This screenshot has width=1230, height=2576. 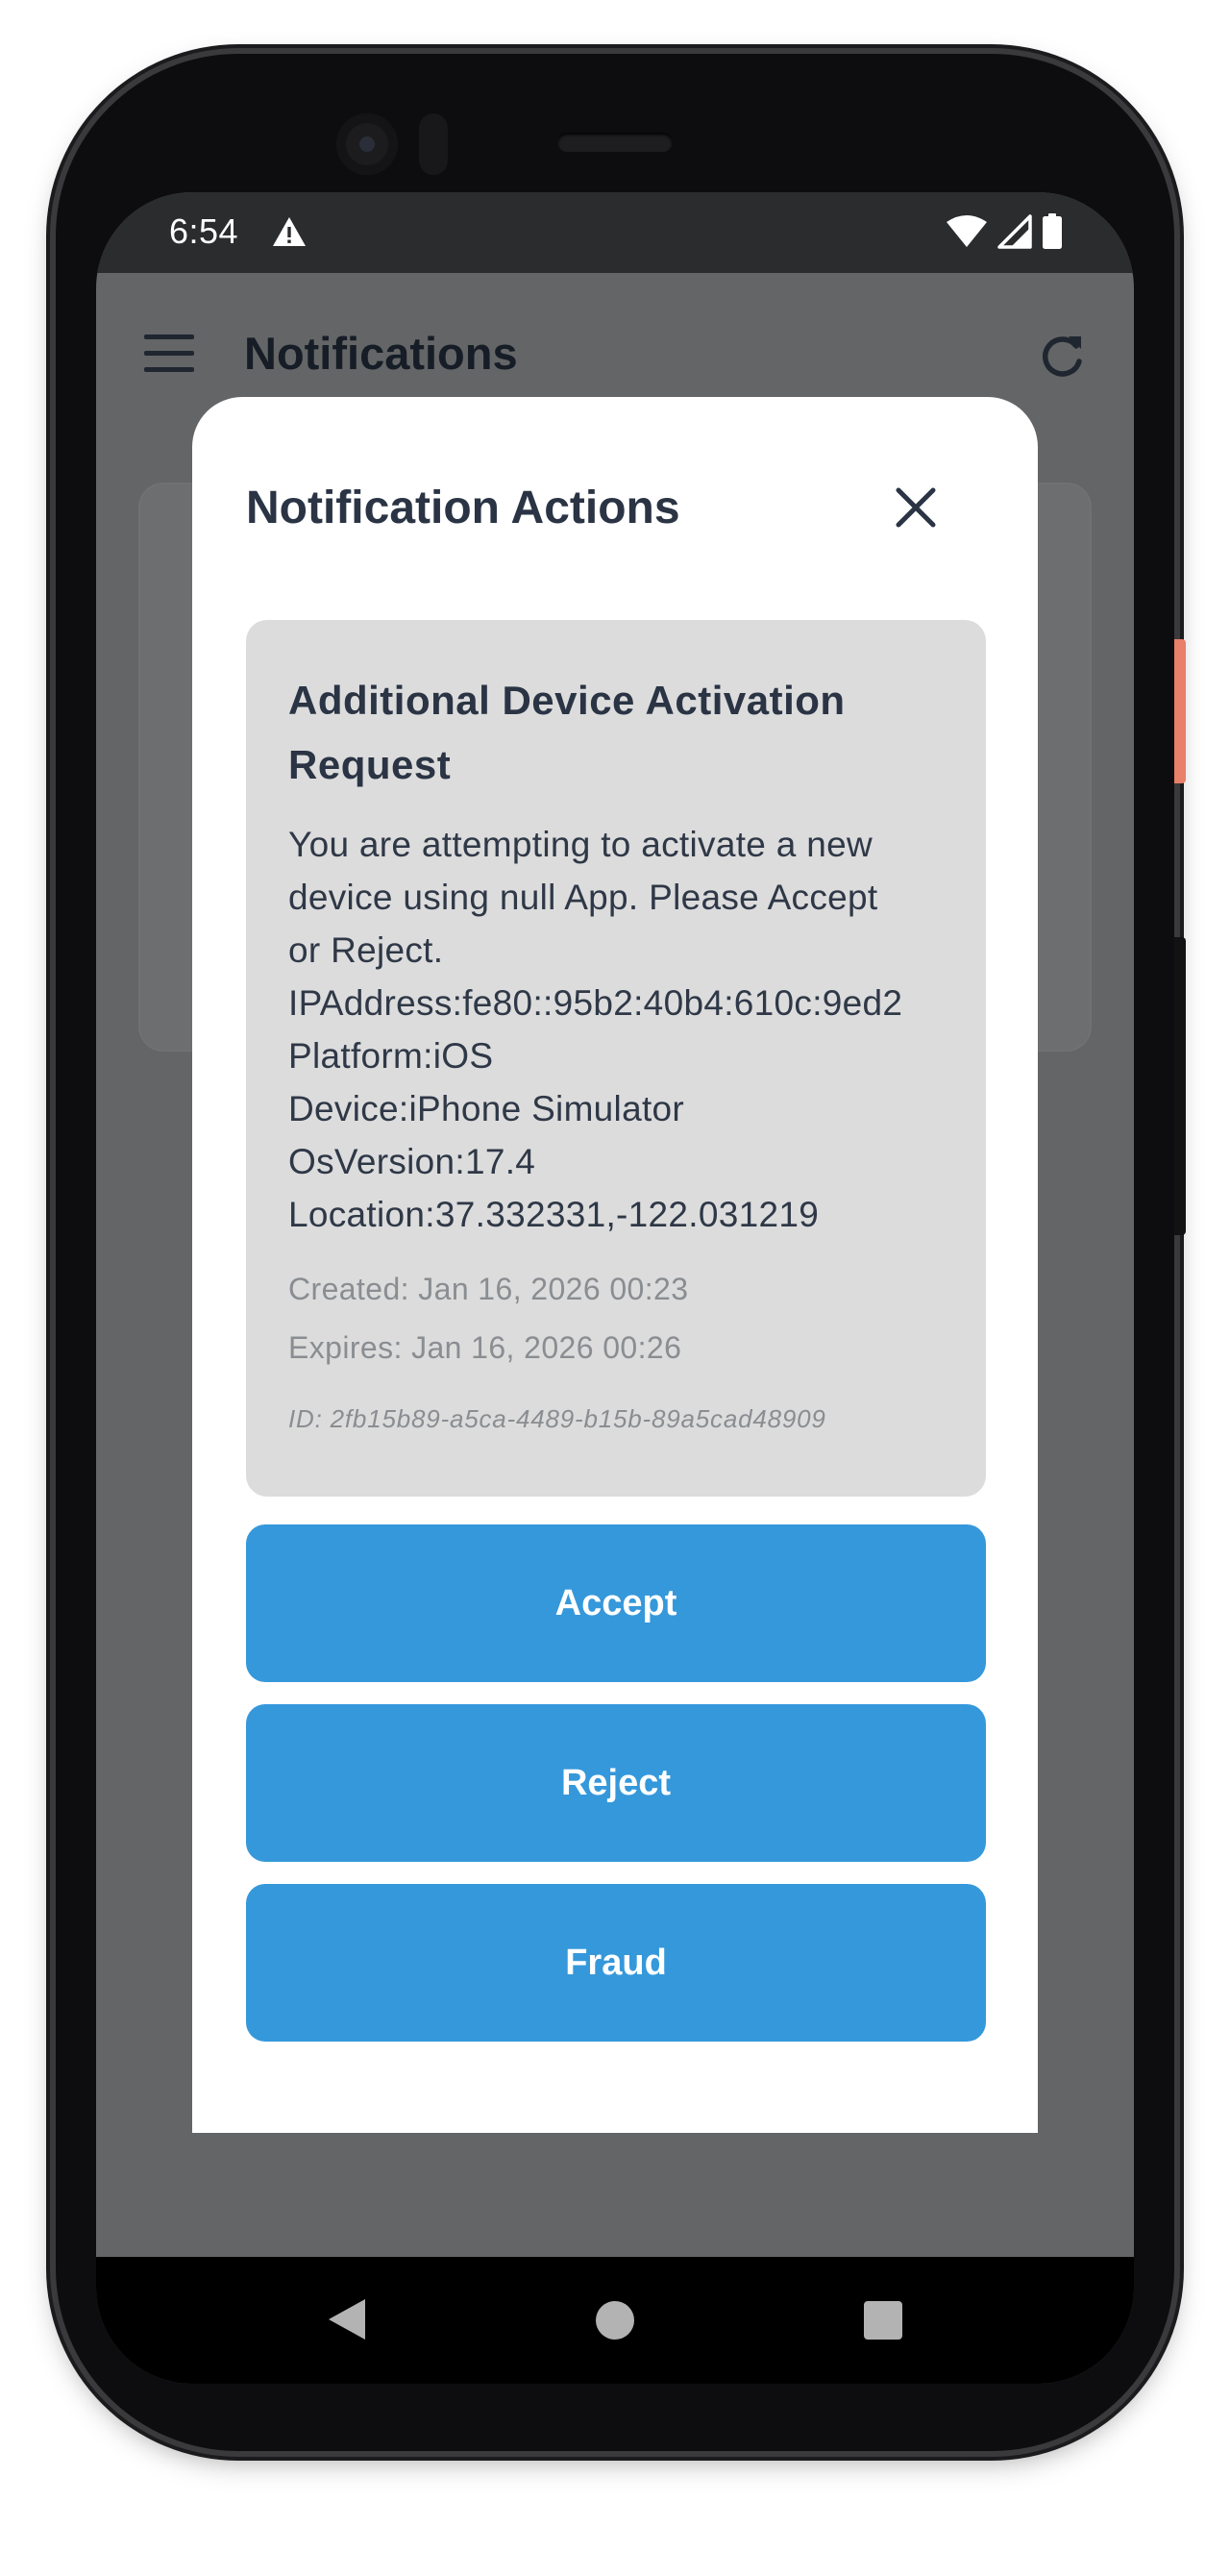 I want to click on front-camera, so click(x=367, y=144).